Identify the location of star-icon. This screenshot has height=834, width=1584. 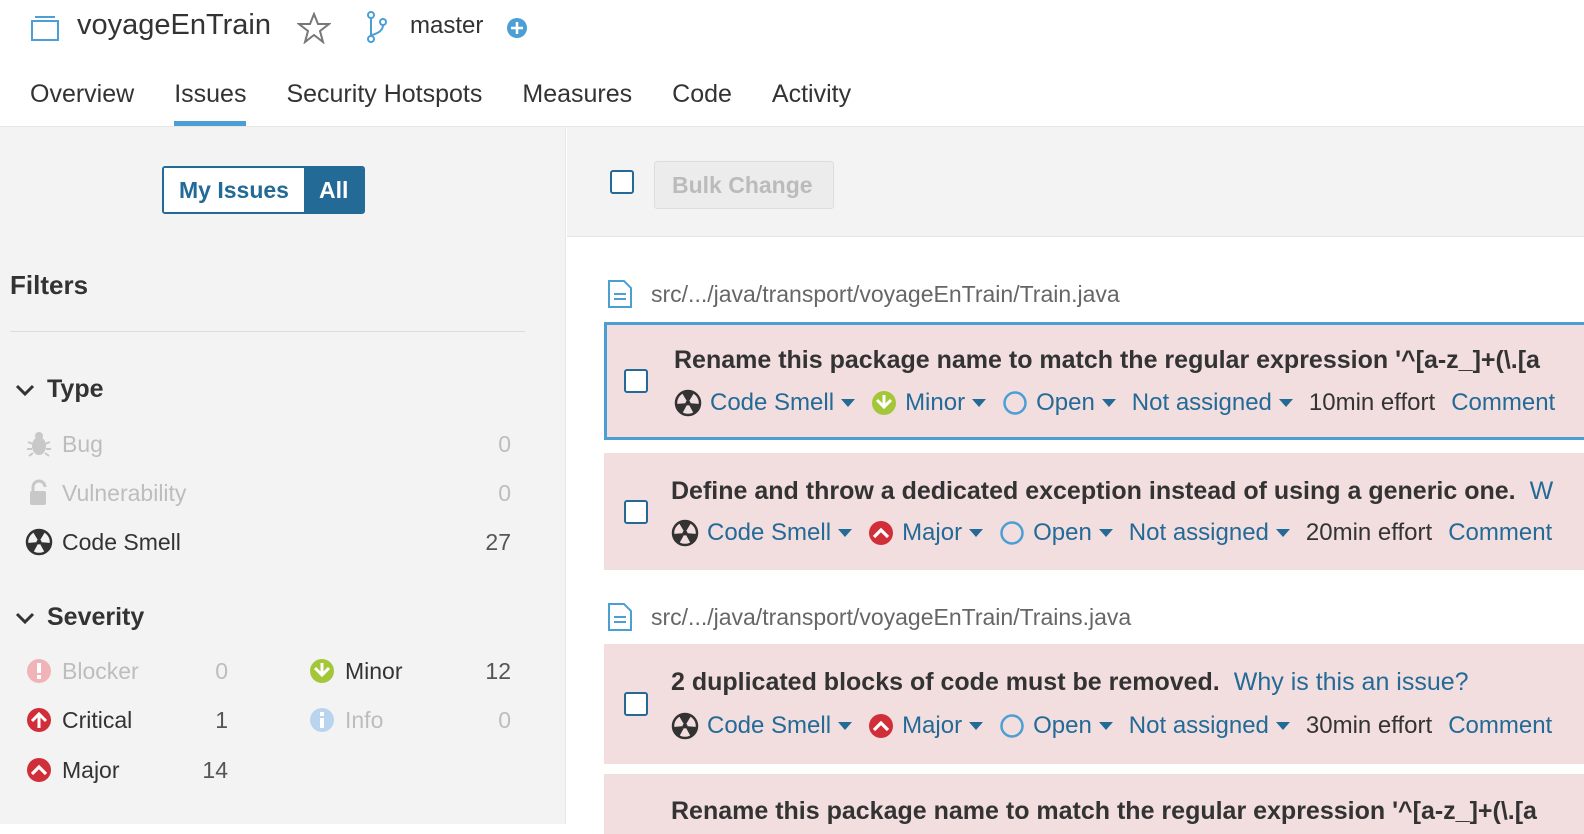
(314, 30).